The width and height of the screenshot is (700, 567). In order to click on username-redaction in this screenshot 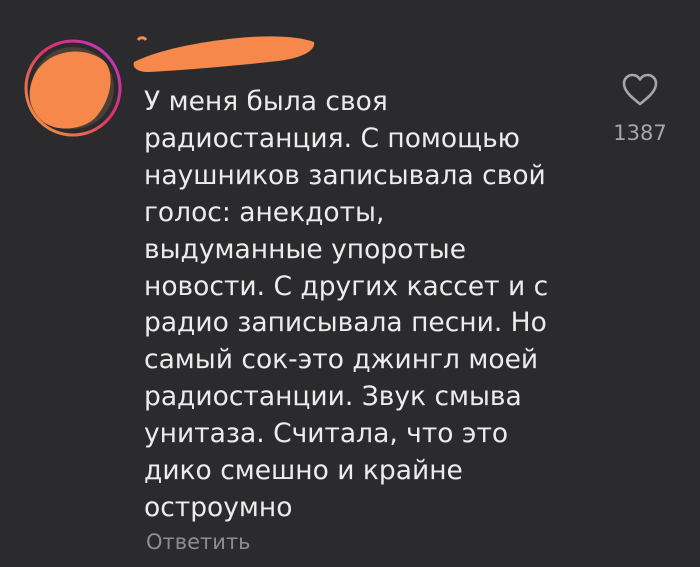, I will do `click(224, 54)`.